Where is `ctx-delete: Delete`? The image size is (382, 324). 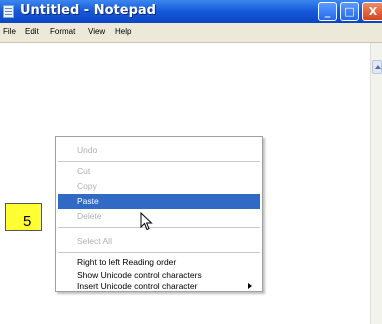
ctx-delete: Delete is located at coordinates (159, 216).